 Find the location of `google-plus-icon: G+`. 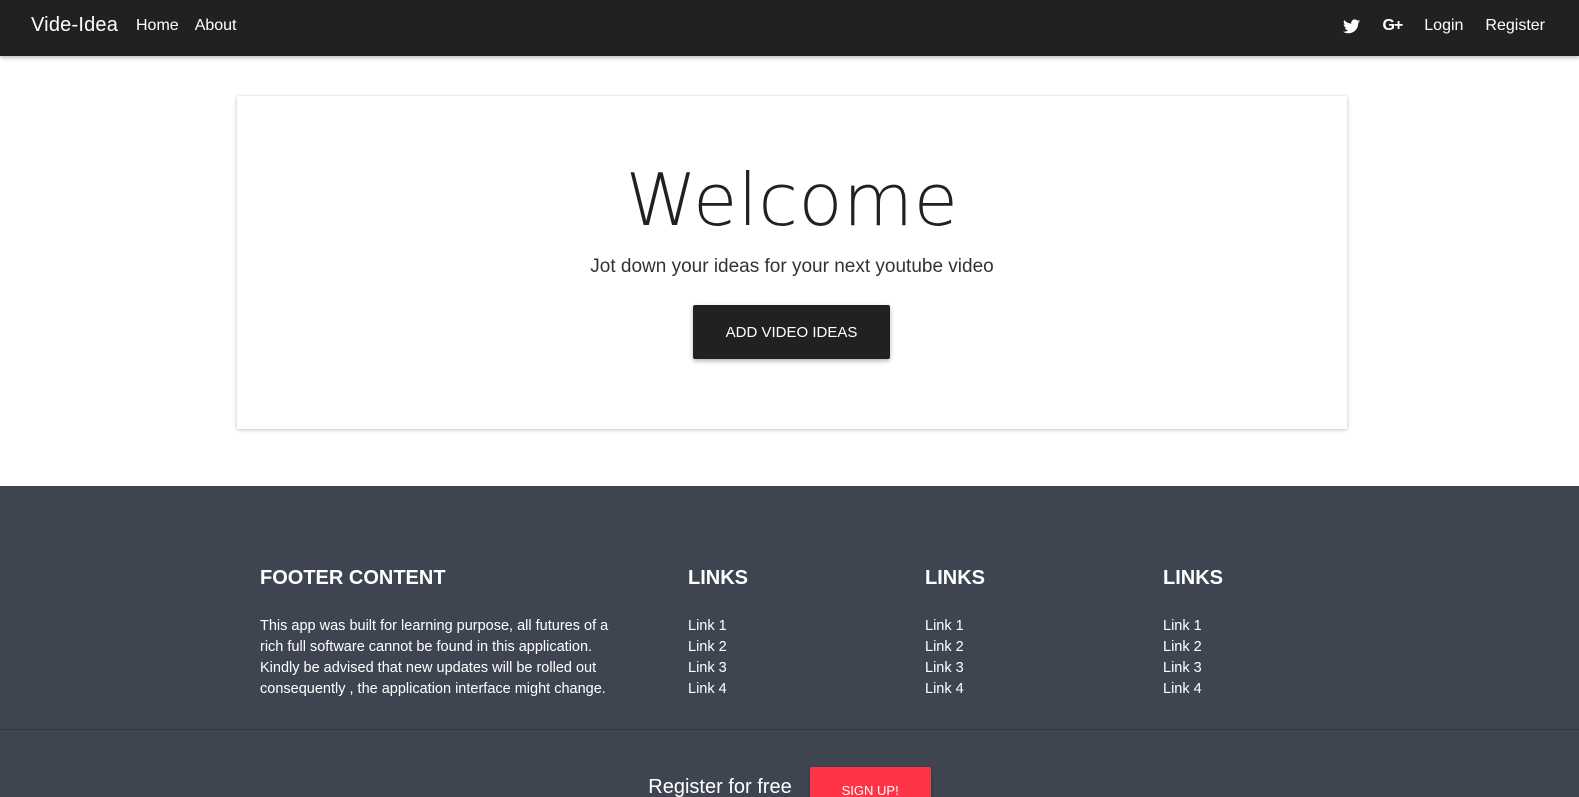

google-plus-icon: G+ is located at coordinates (1392, 26).